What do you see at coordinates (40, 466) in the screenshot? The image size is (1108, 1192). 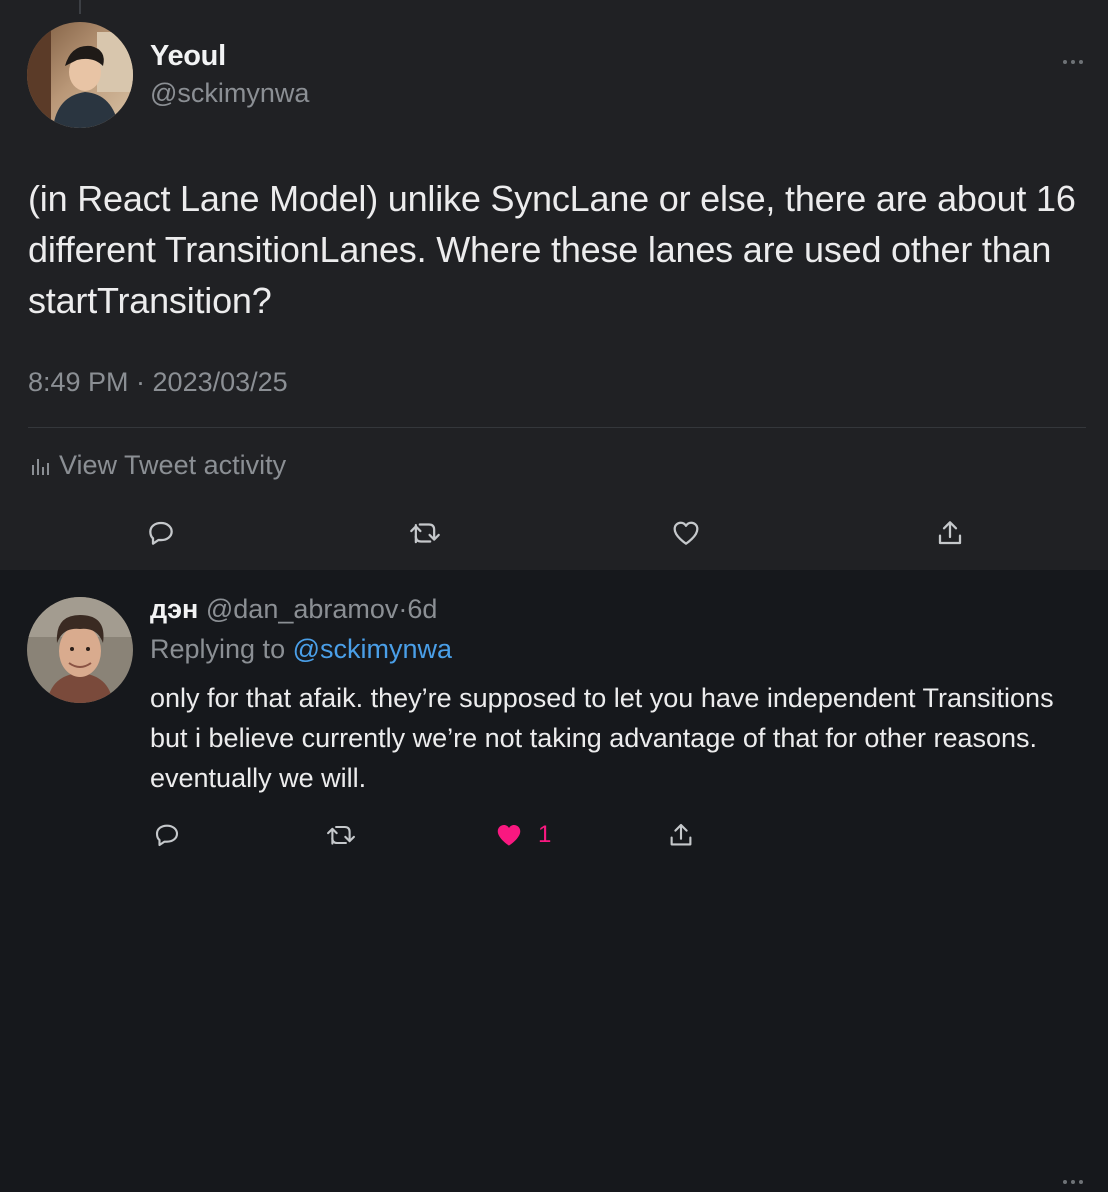 I see `analytics-icon` at bounding box center [40, 466].